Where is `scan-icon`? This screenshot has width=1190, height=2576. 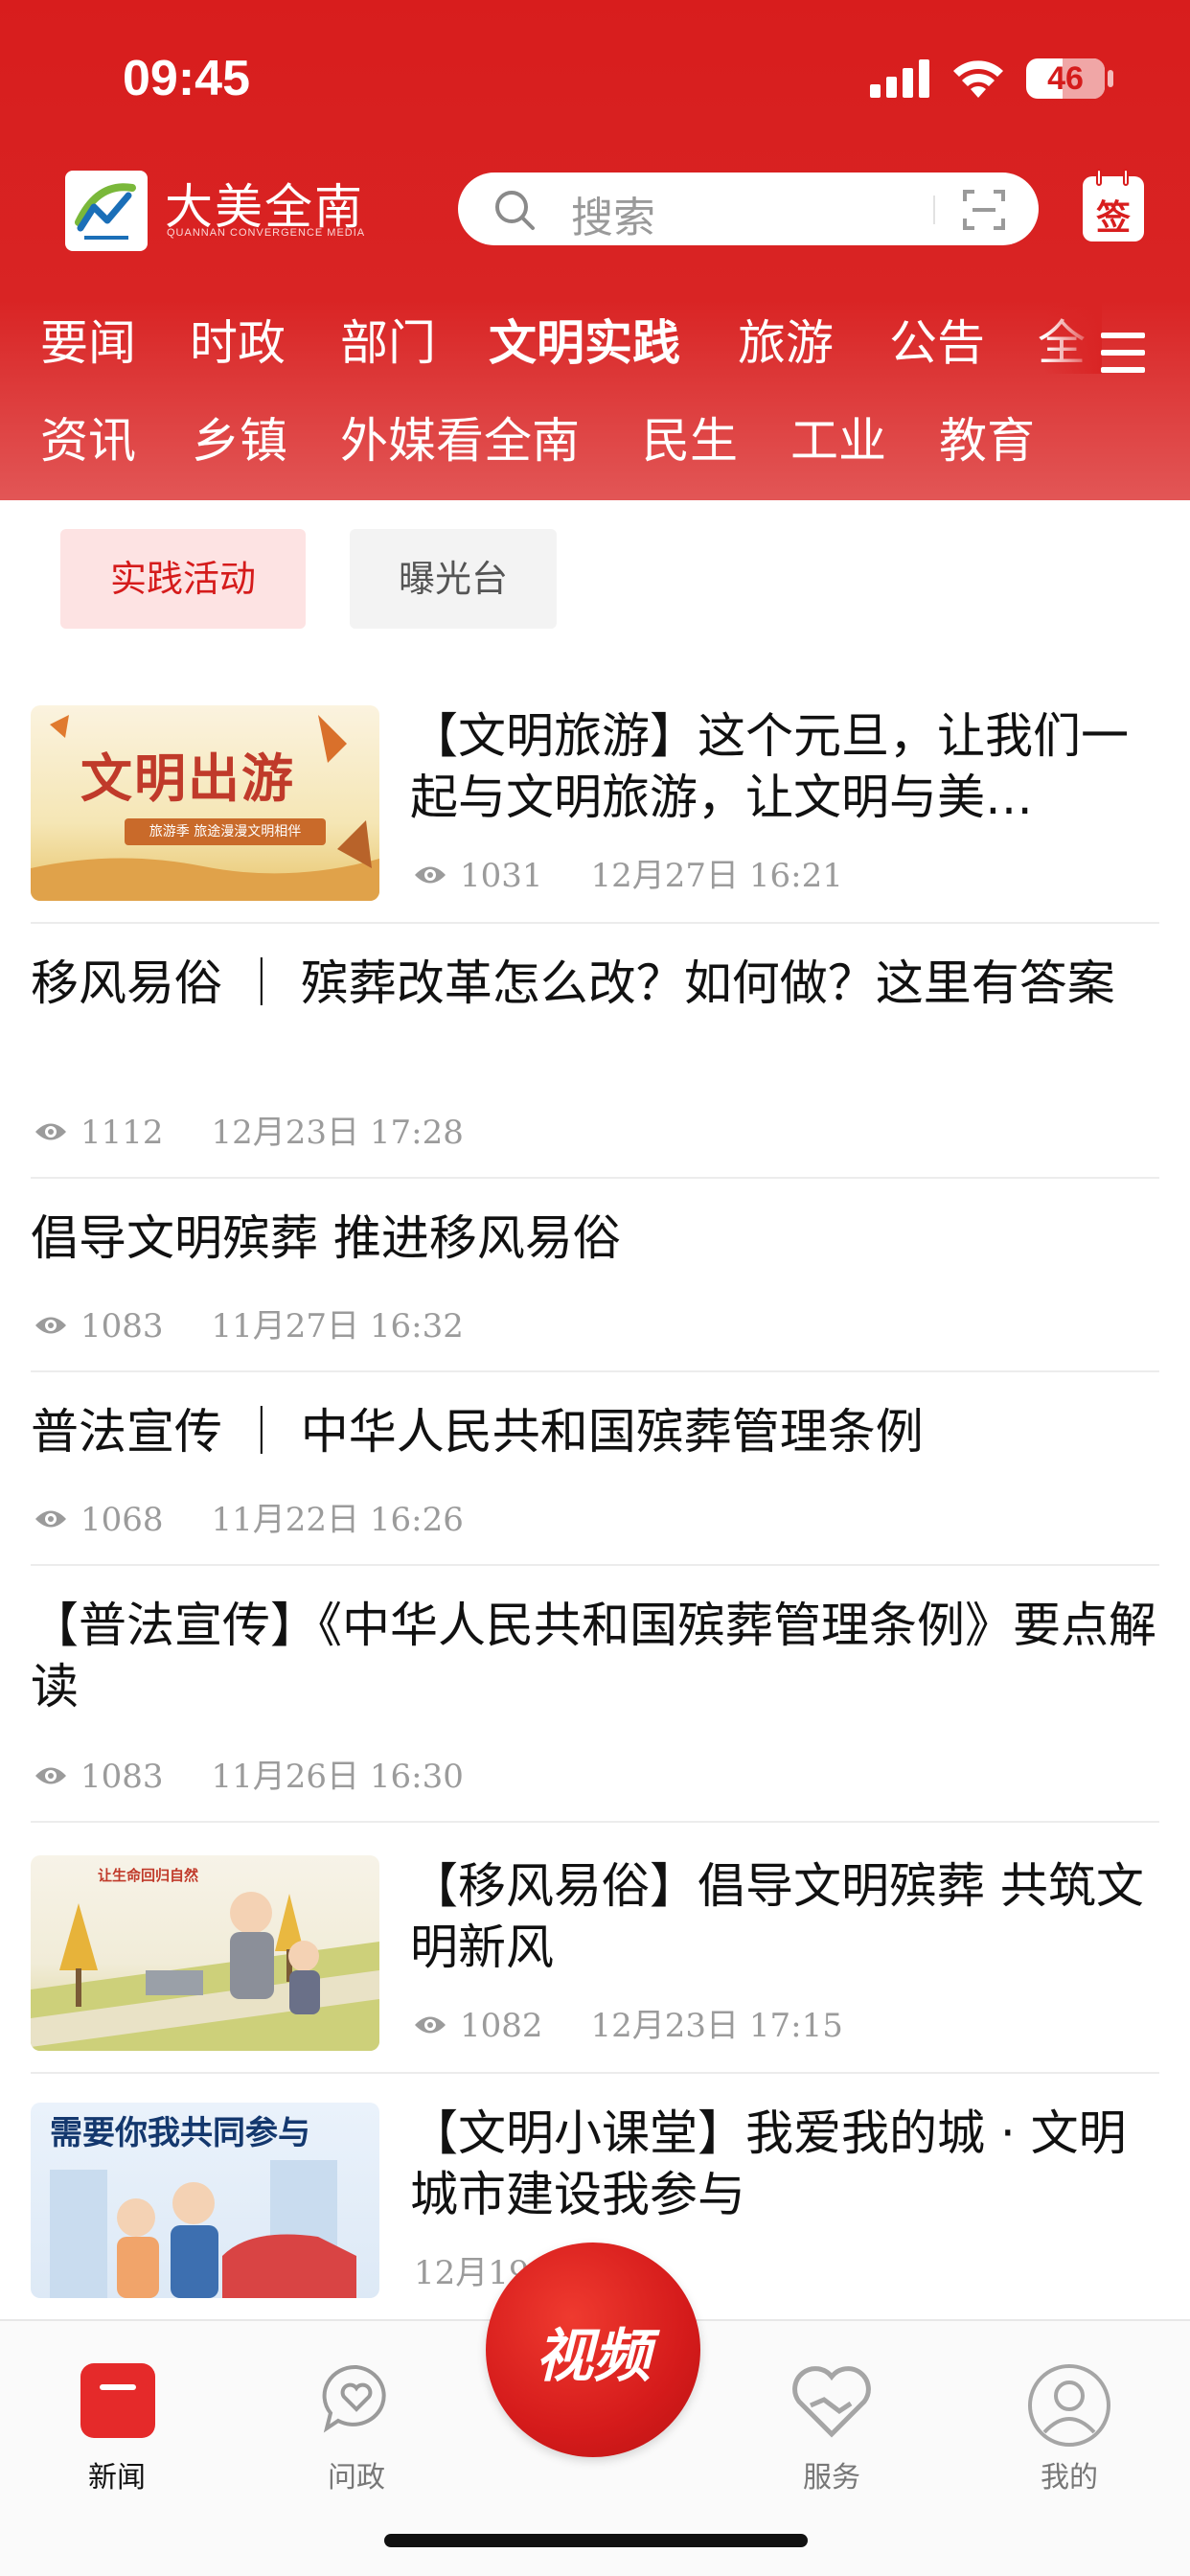
scan-icon is located at coordinates (984, 210).